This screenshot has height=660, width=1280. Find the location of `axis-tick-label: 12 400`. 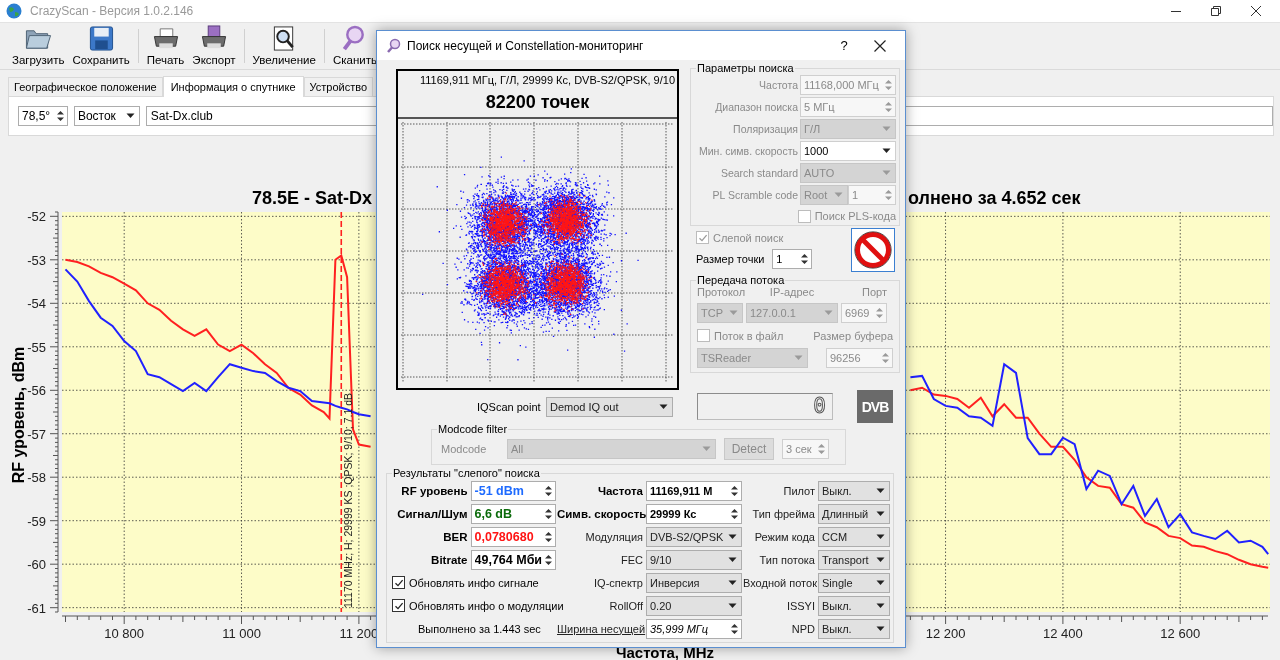

axis-tick-label: 12 400 is located at coordinates (1063, 633).